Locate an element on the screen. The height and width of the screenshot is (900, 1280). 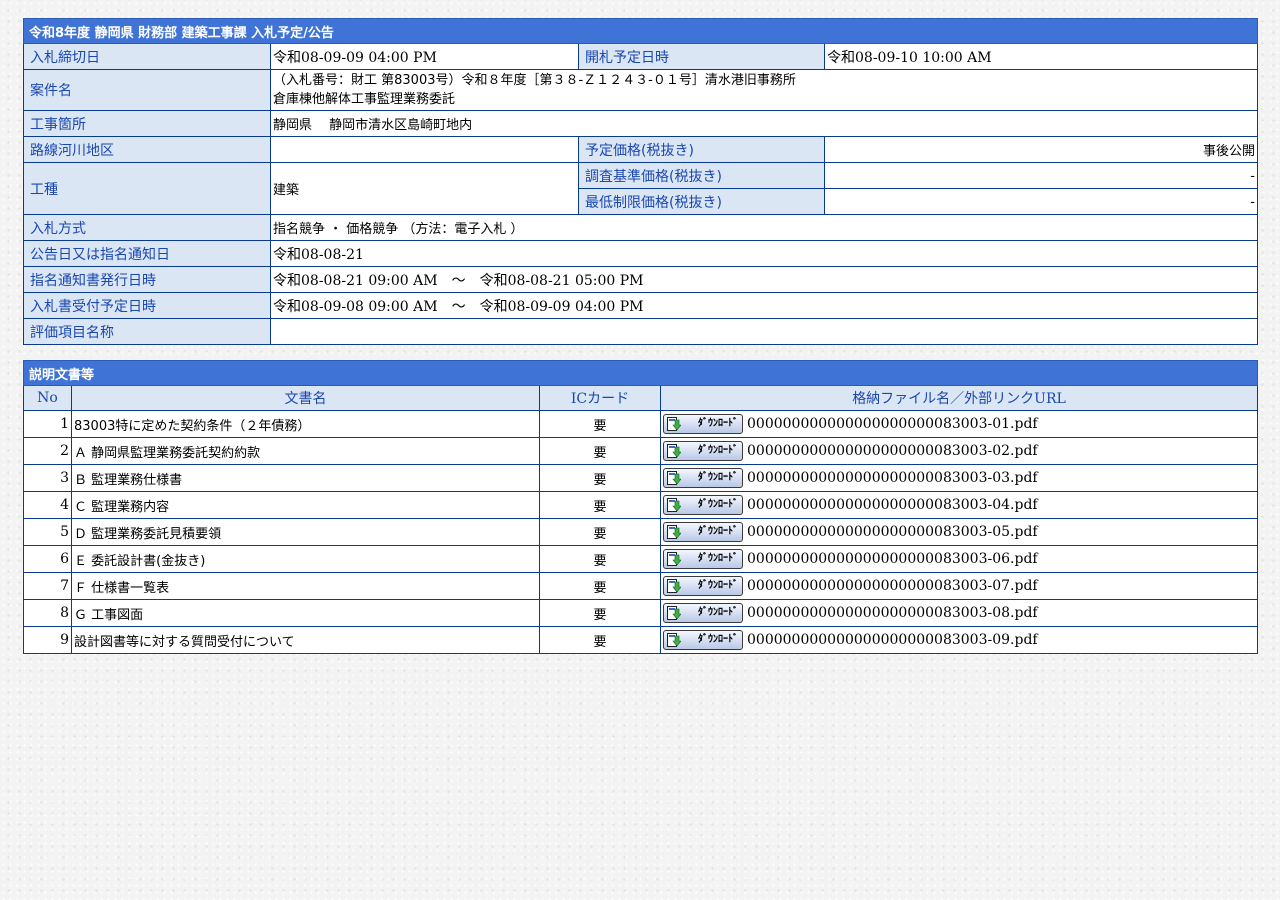
deadline-label: 入札締切日 is located at coordinates (147, 56).